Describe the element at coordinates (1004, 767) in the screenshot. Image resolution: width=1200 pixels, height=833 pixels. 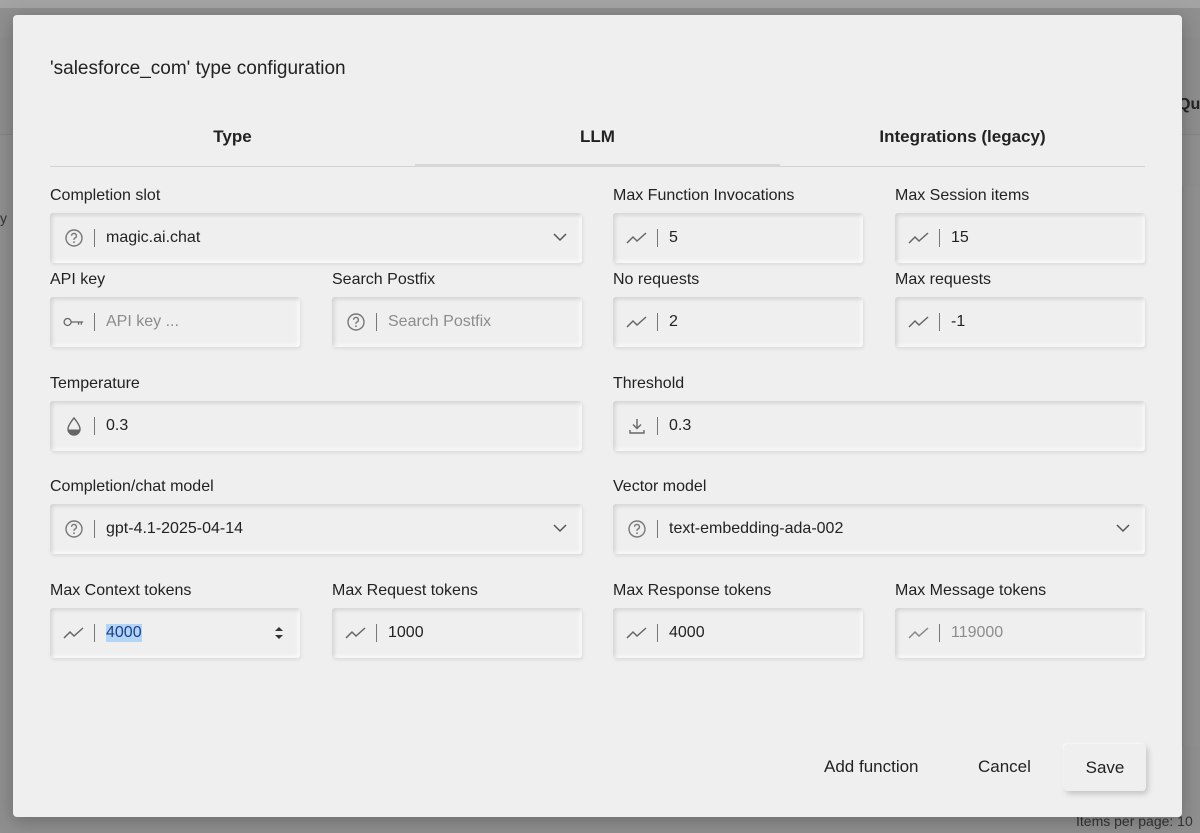
I see `cancel-button: Cancel` at that location.